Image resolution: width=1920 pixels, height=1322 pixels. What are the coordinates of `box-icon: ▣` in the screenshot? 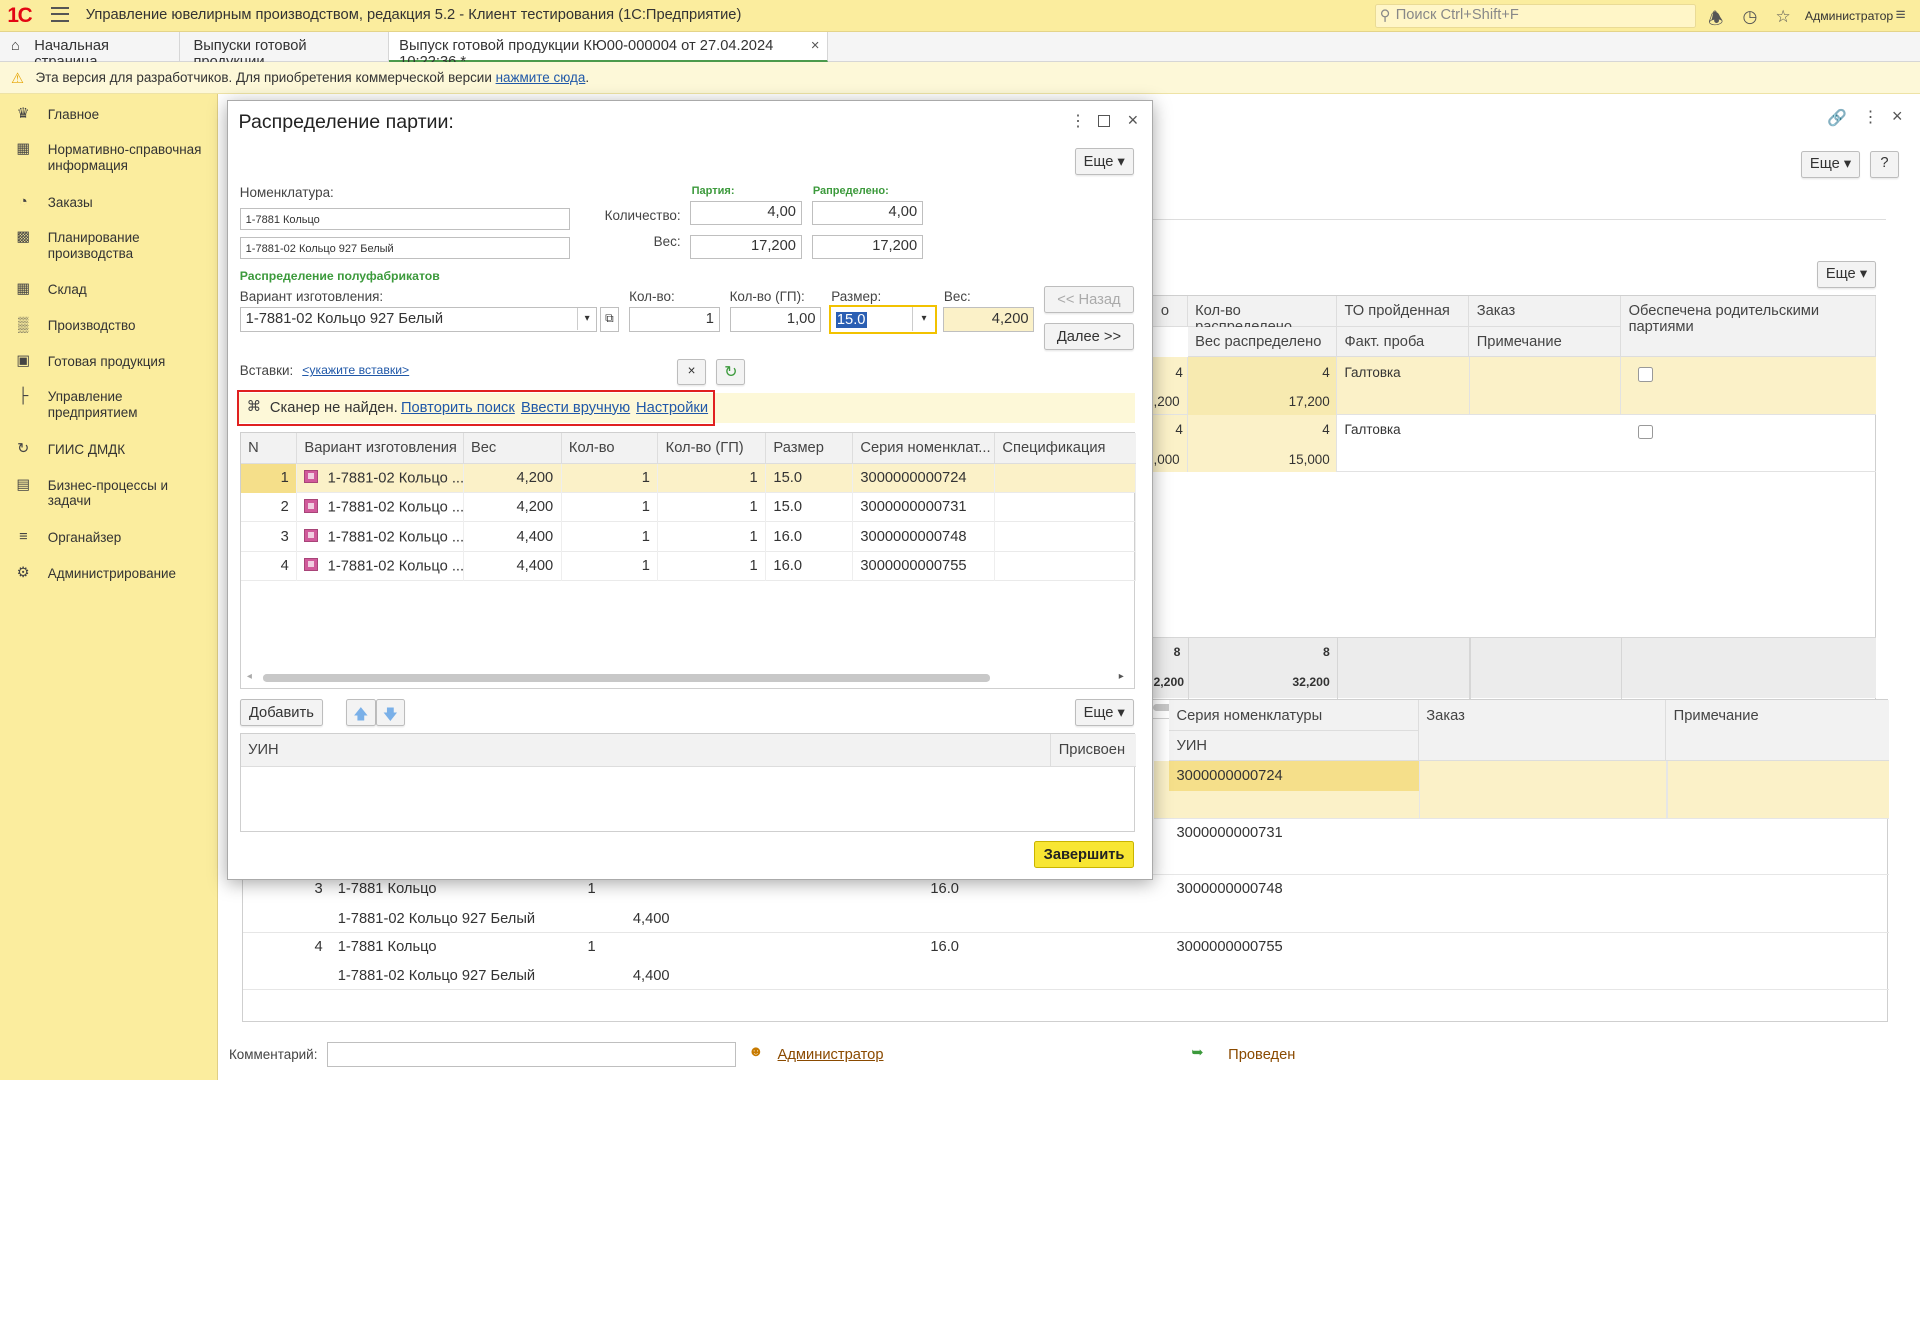 It's located at (23, 360).